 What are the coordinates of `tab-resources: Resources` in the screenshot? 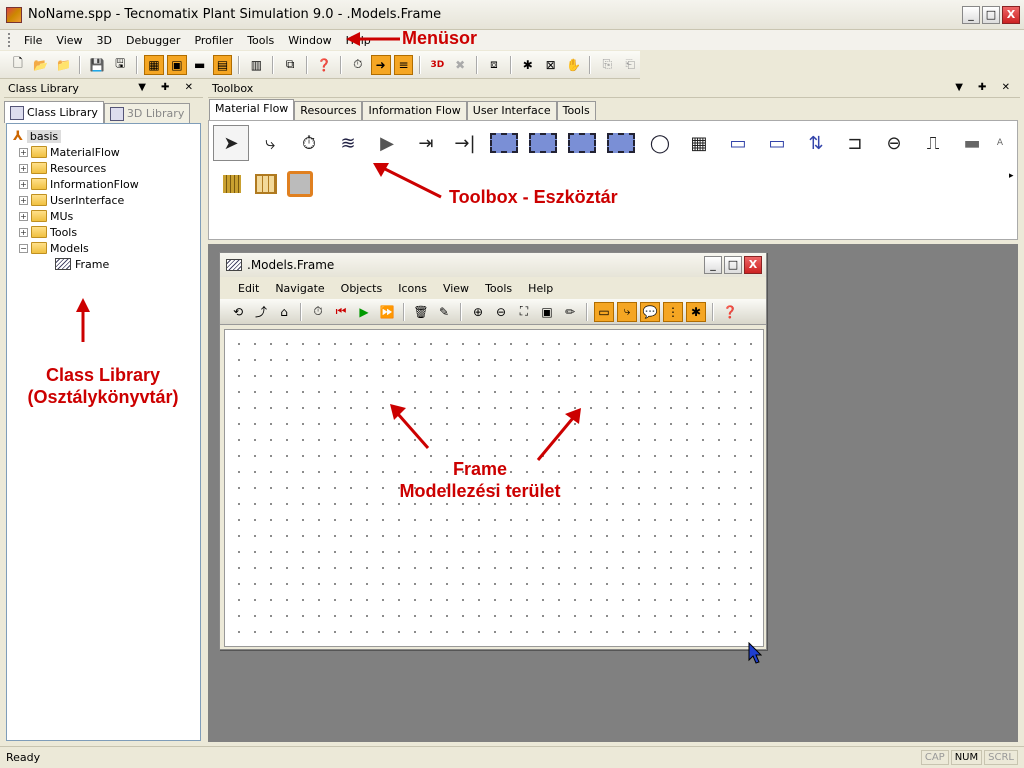 It's located at (328, 110).